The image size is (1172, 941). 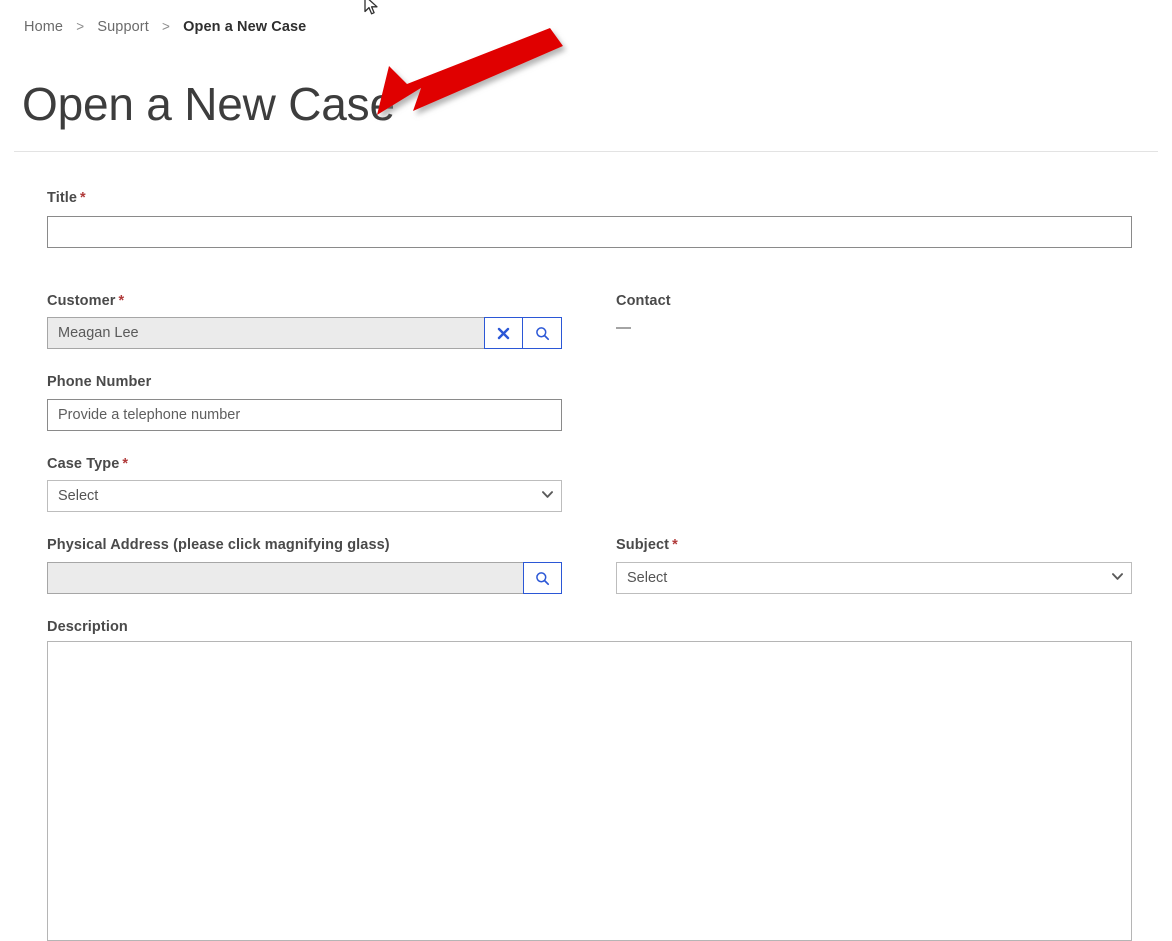 What do you see at coordinates (372, 8) in the screenshot?
I see `mouse-cursor` at bounding box center [372, 8].